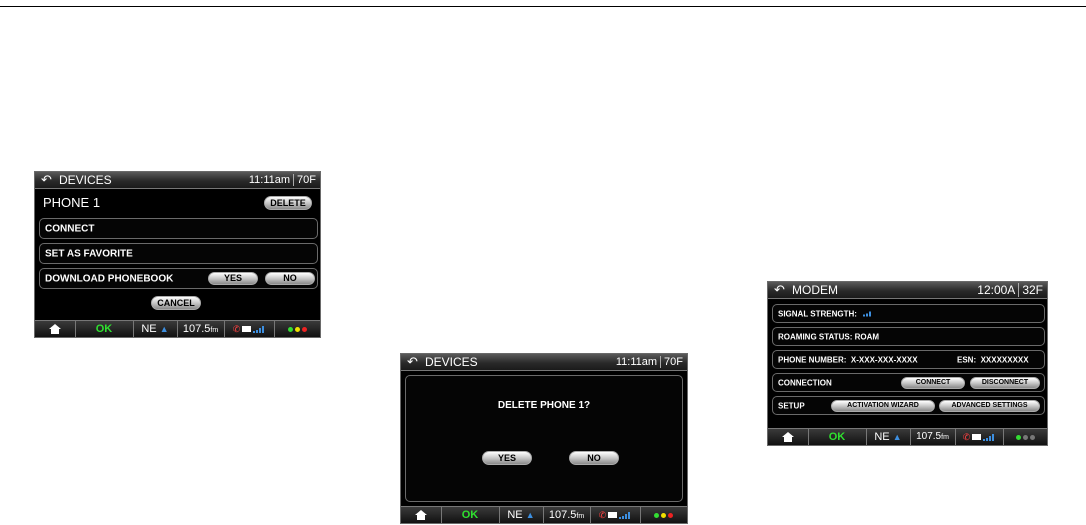 The image size is (1086, 525). I want to click on esn-value: XXXXXXXXX, so click(1004, 359).